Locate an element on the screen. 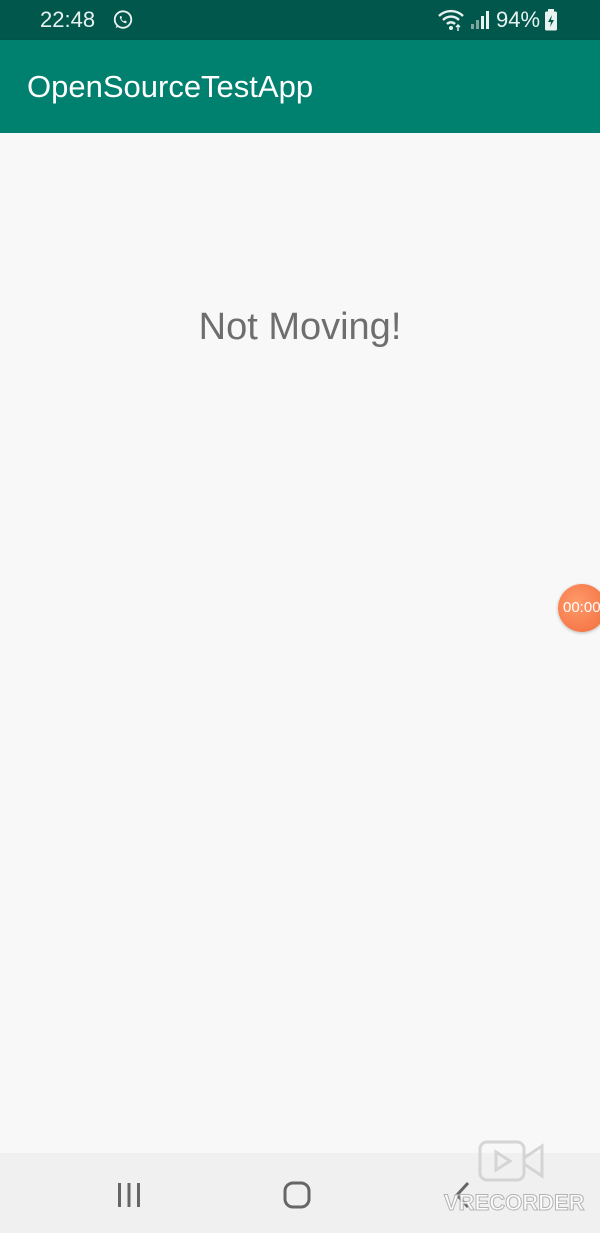 The width and height of the screenshot is (600, 1233). watermark-text: VRECORDER is located at coordinates (515, 1202).